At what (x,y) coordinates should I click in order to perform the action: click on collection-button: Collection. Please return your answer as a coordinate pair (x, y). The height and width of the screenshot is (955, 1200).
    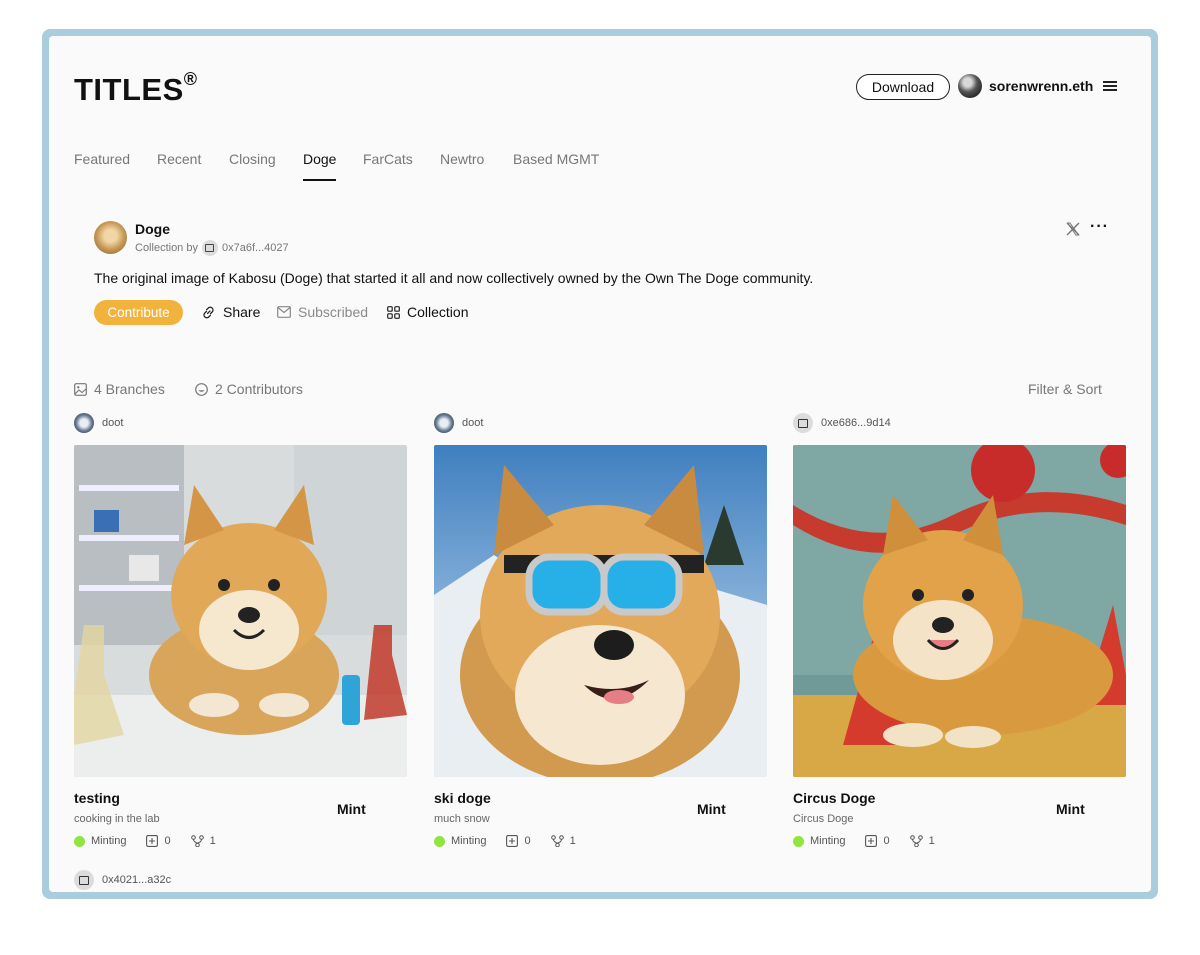
    Looking at the image, I should click on (427, 312).